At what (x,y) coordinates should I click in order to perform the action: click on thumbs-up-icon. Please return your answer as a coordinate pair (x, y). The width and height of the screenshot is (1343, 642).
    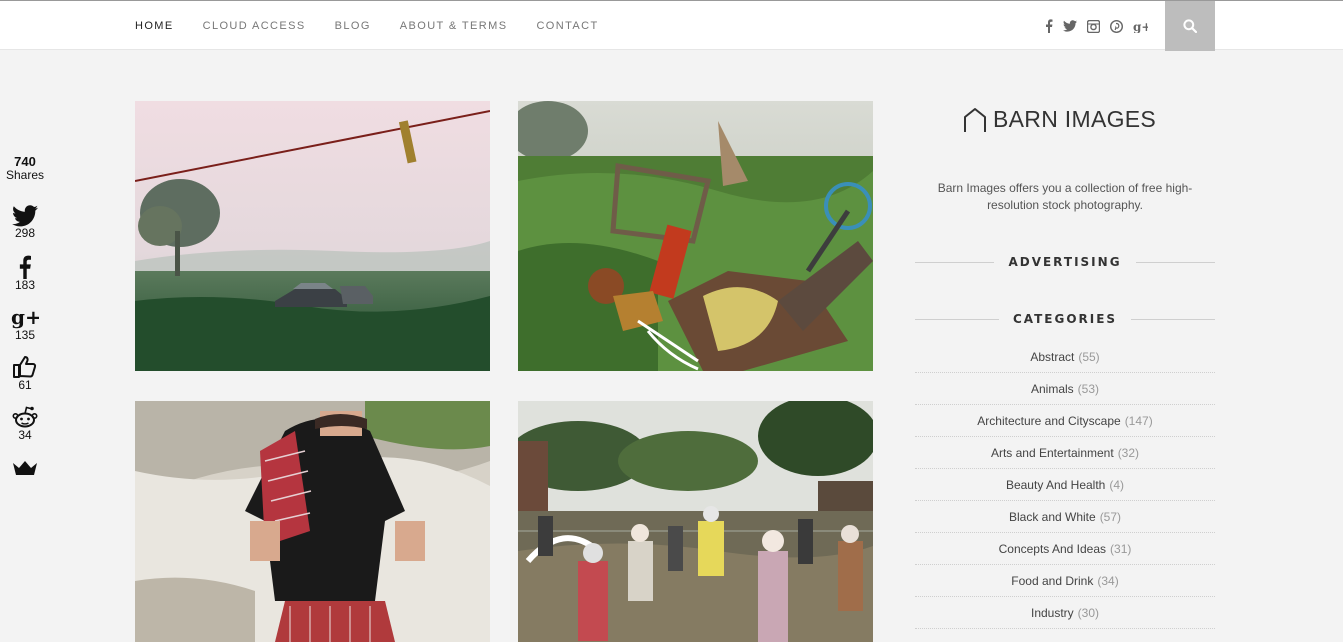
    Looking at the image, I should click on (25, 367).